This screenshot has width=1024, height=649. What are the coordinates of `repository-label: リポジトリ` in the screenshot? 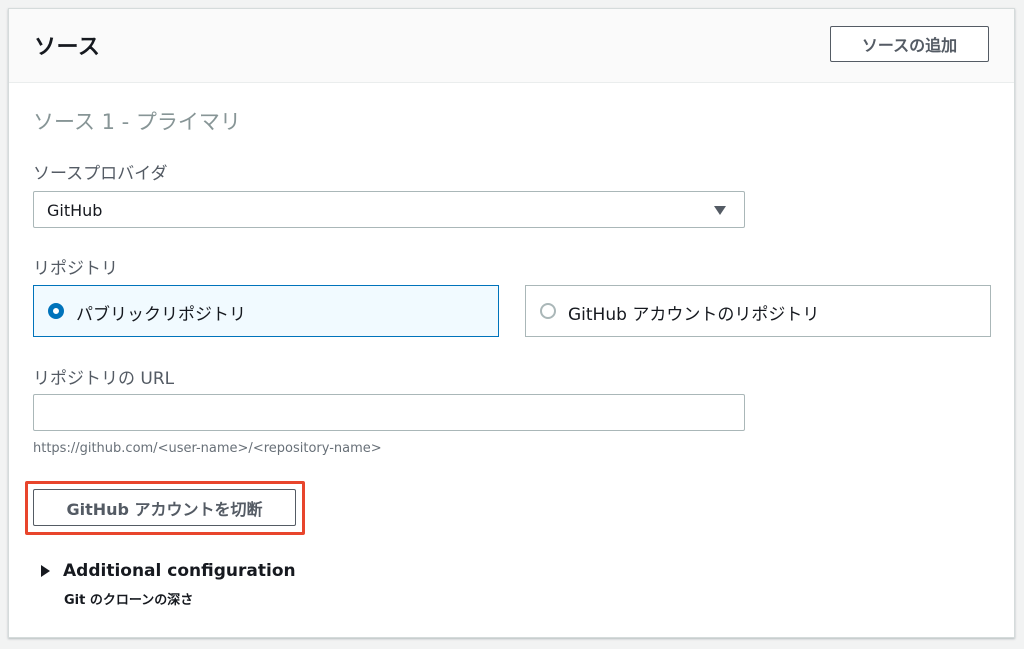 It's located at (75, 269).